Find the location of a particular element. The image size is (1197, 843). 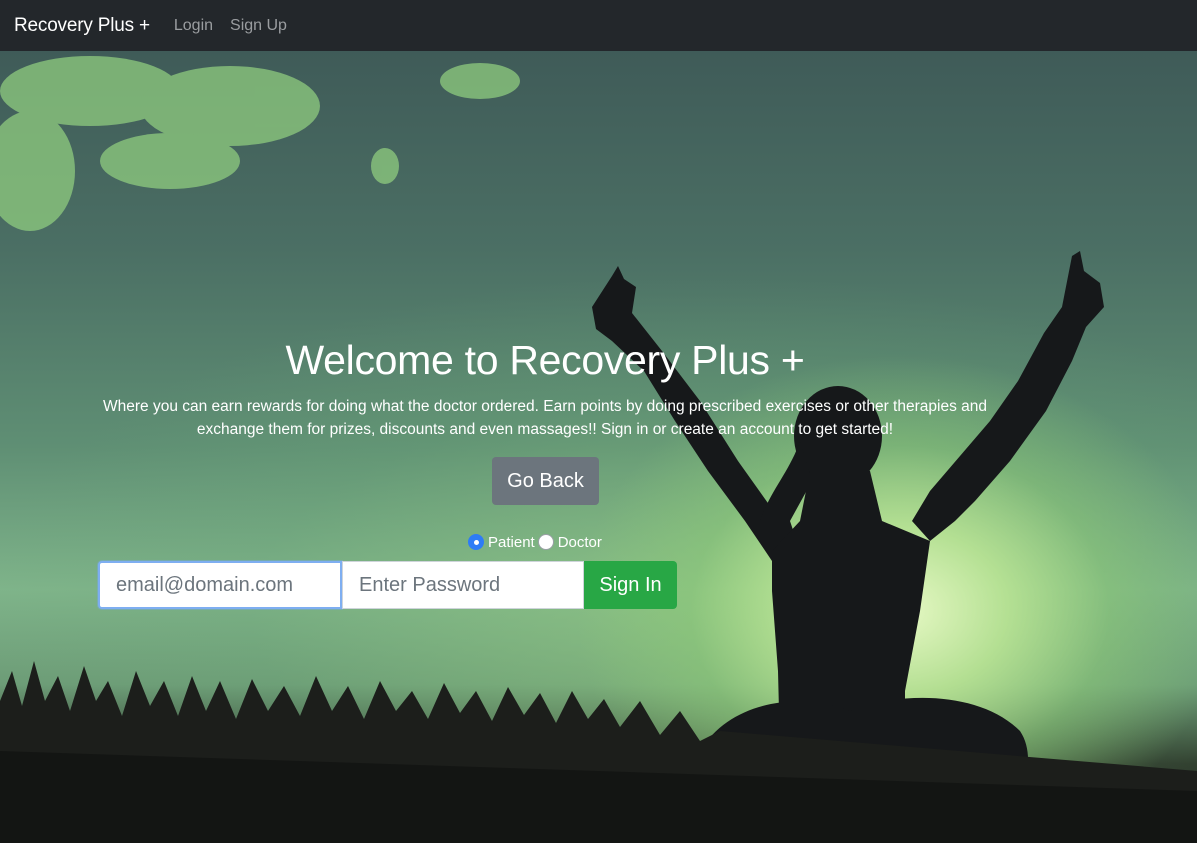

patient-radio is located at coordinates (476, 542).